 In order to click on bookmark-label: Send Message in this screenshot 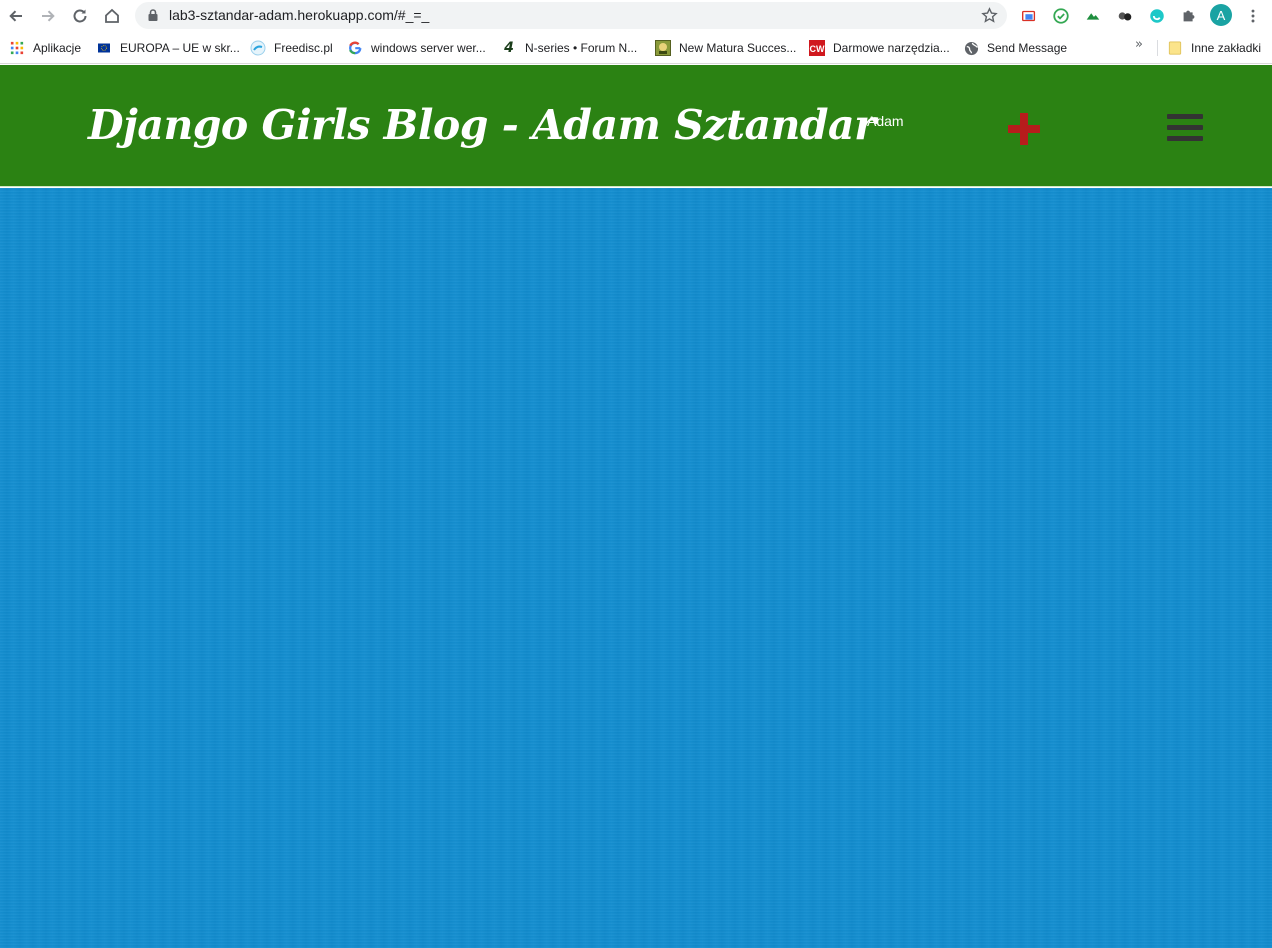, I will do `click(1027, 48)`.